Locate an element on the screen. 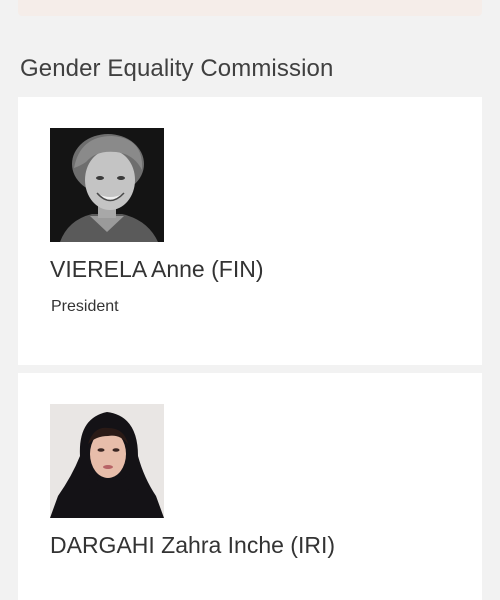 The image size is (500, 600). member-name: VIERELA Anne (FIN) is located at coordinates (156, 269).